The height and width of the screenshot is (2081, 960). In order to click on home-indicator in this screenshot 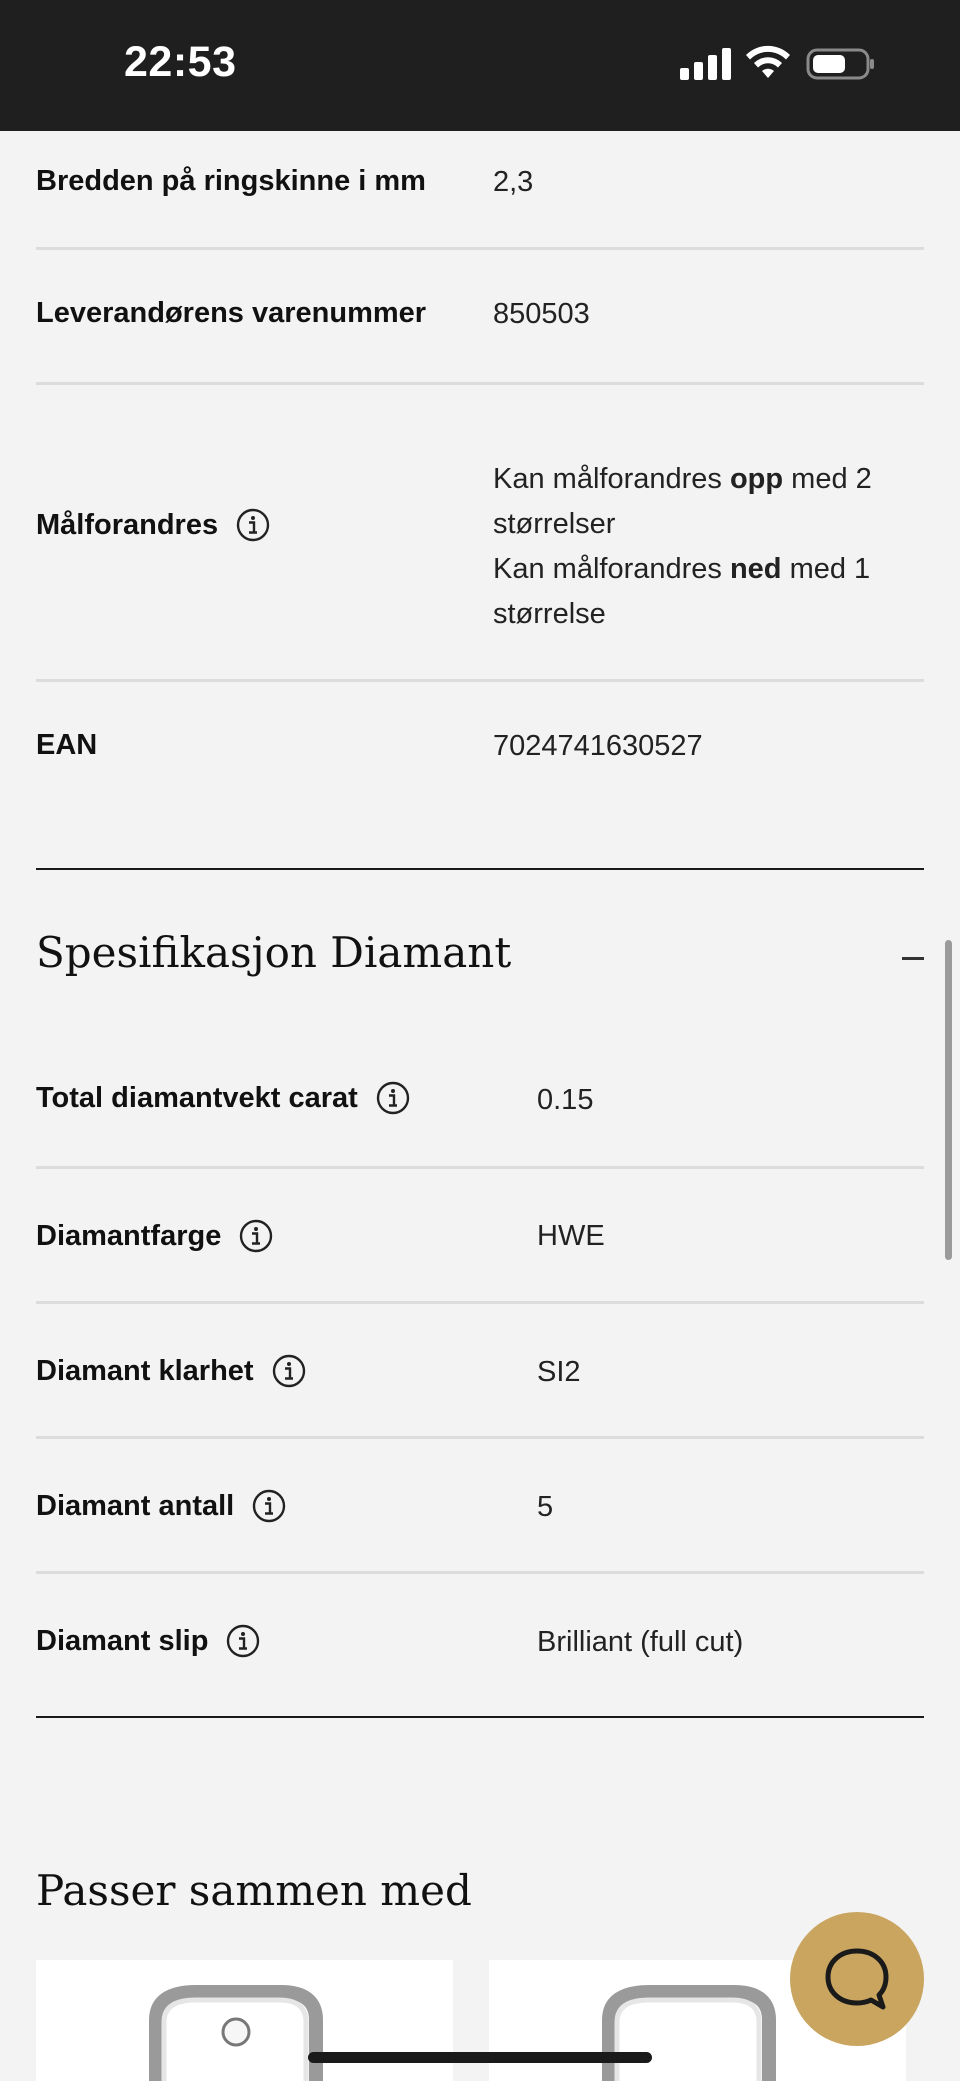, I will do `click(480, 2057)`.